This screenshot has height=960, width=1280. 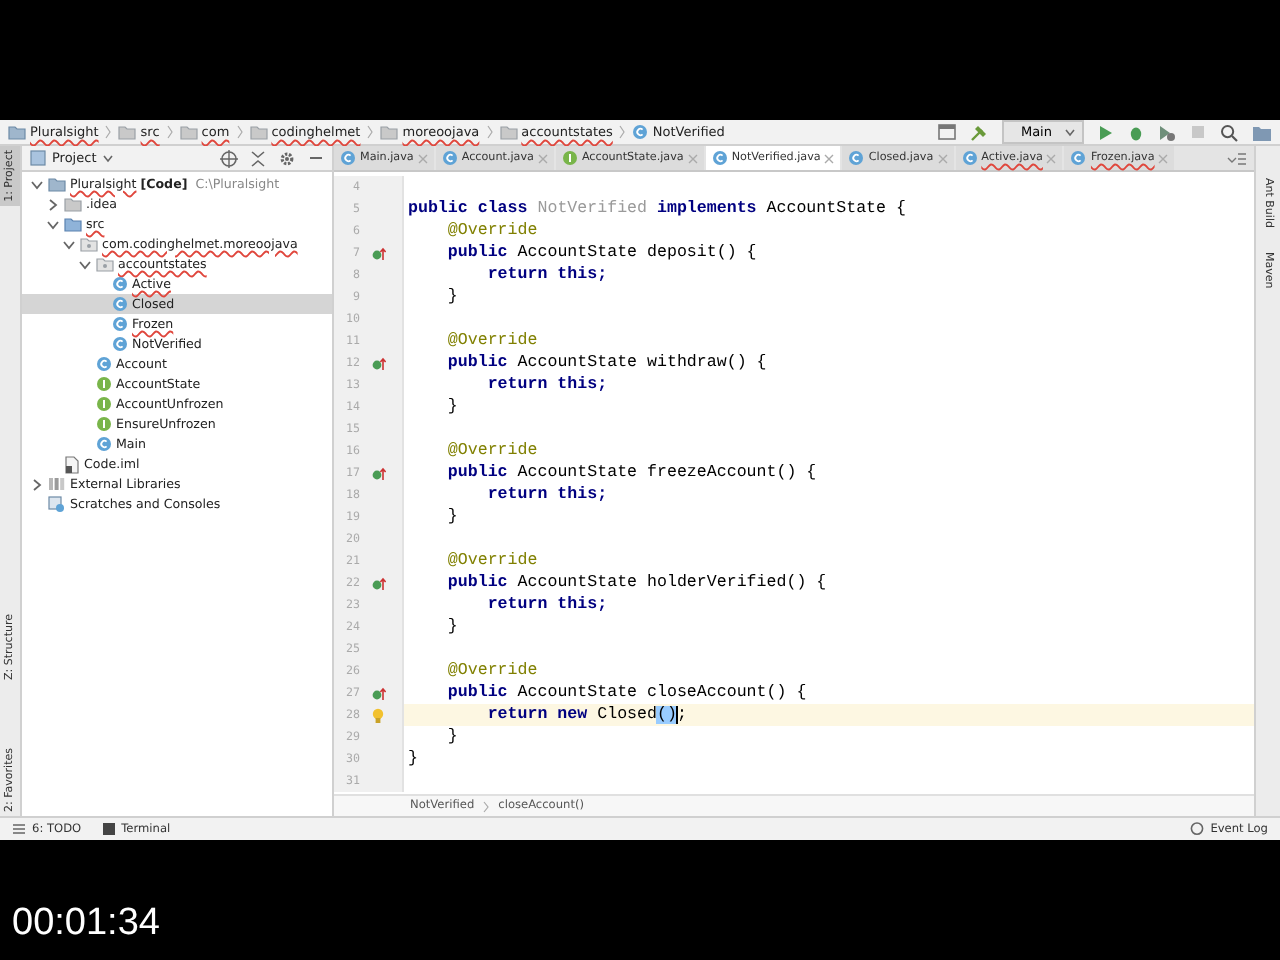 I want to click on library-icon, so click(x=57, y=484).